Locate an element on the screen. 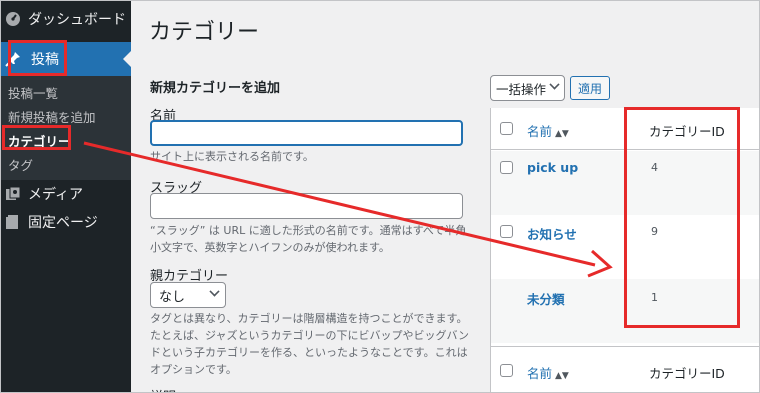 This screenshot has height=393, width=760. apply-button: 適用 is located at coordinates (590, 88).